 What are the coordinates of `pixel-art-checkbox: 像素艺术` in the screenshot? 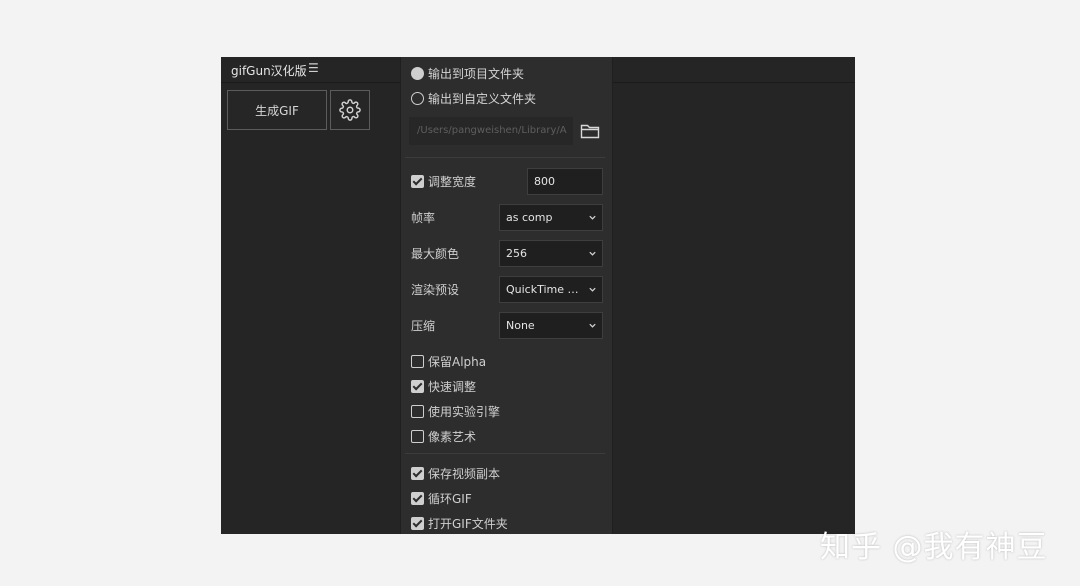 It's located at (443, 436).